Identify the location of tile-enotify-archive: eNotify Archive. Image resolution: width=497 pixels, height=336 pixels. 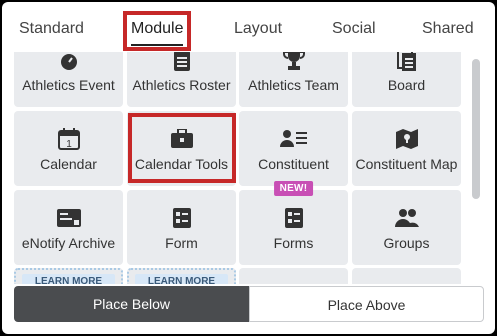
(68, 227).